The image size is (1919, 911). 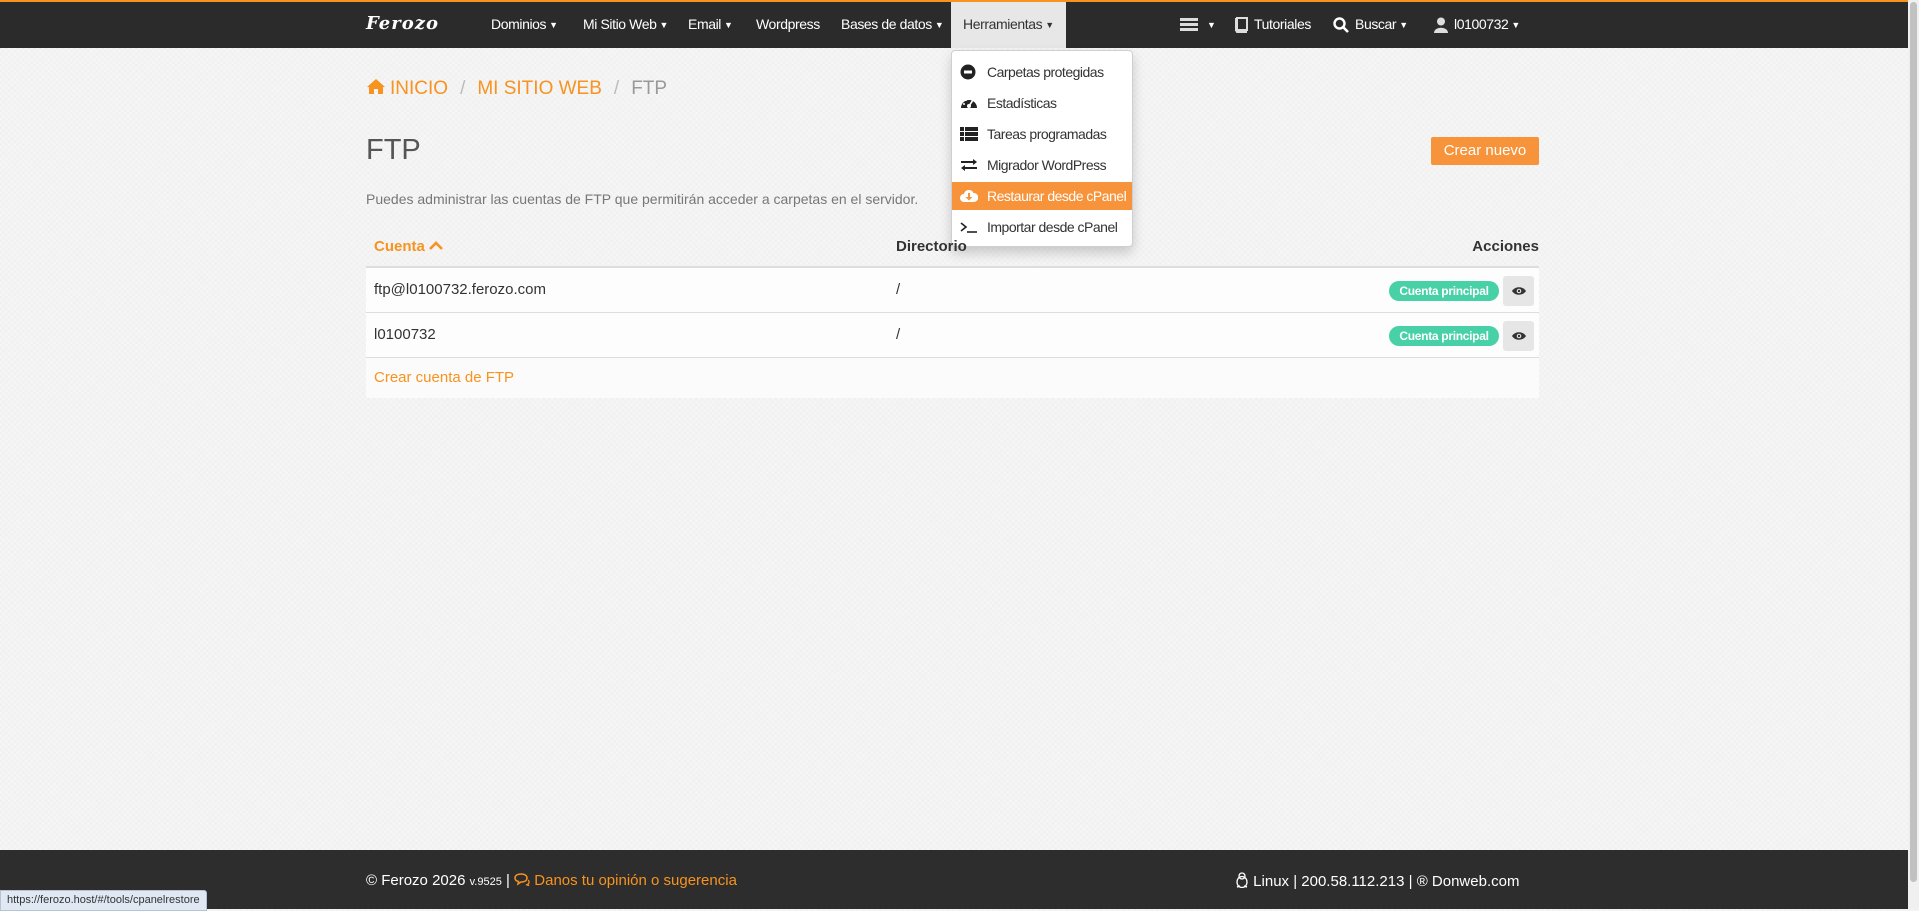 I want to click on footer-version: v.9525, so click(x=485, y=882).